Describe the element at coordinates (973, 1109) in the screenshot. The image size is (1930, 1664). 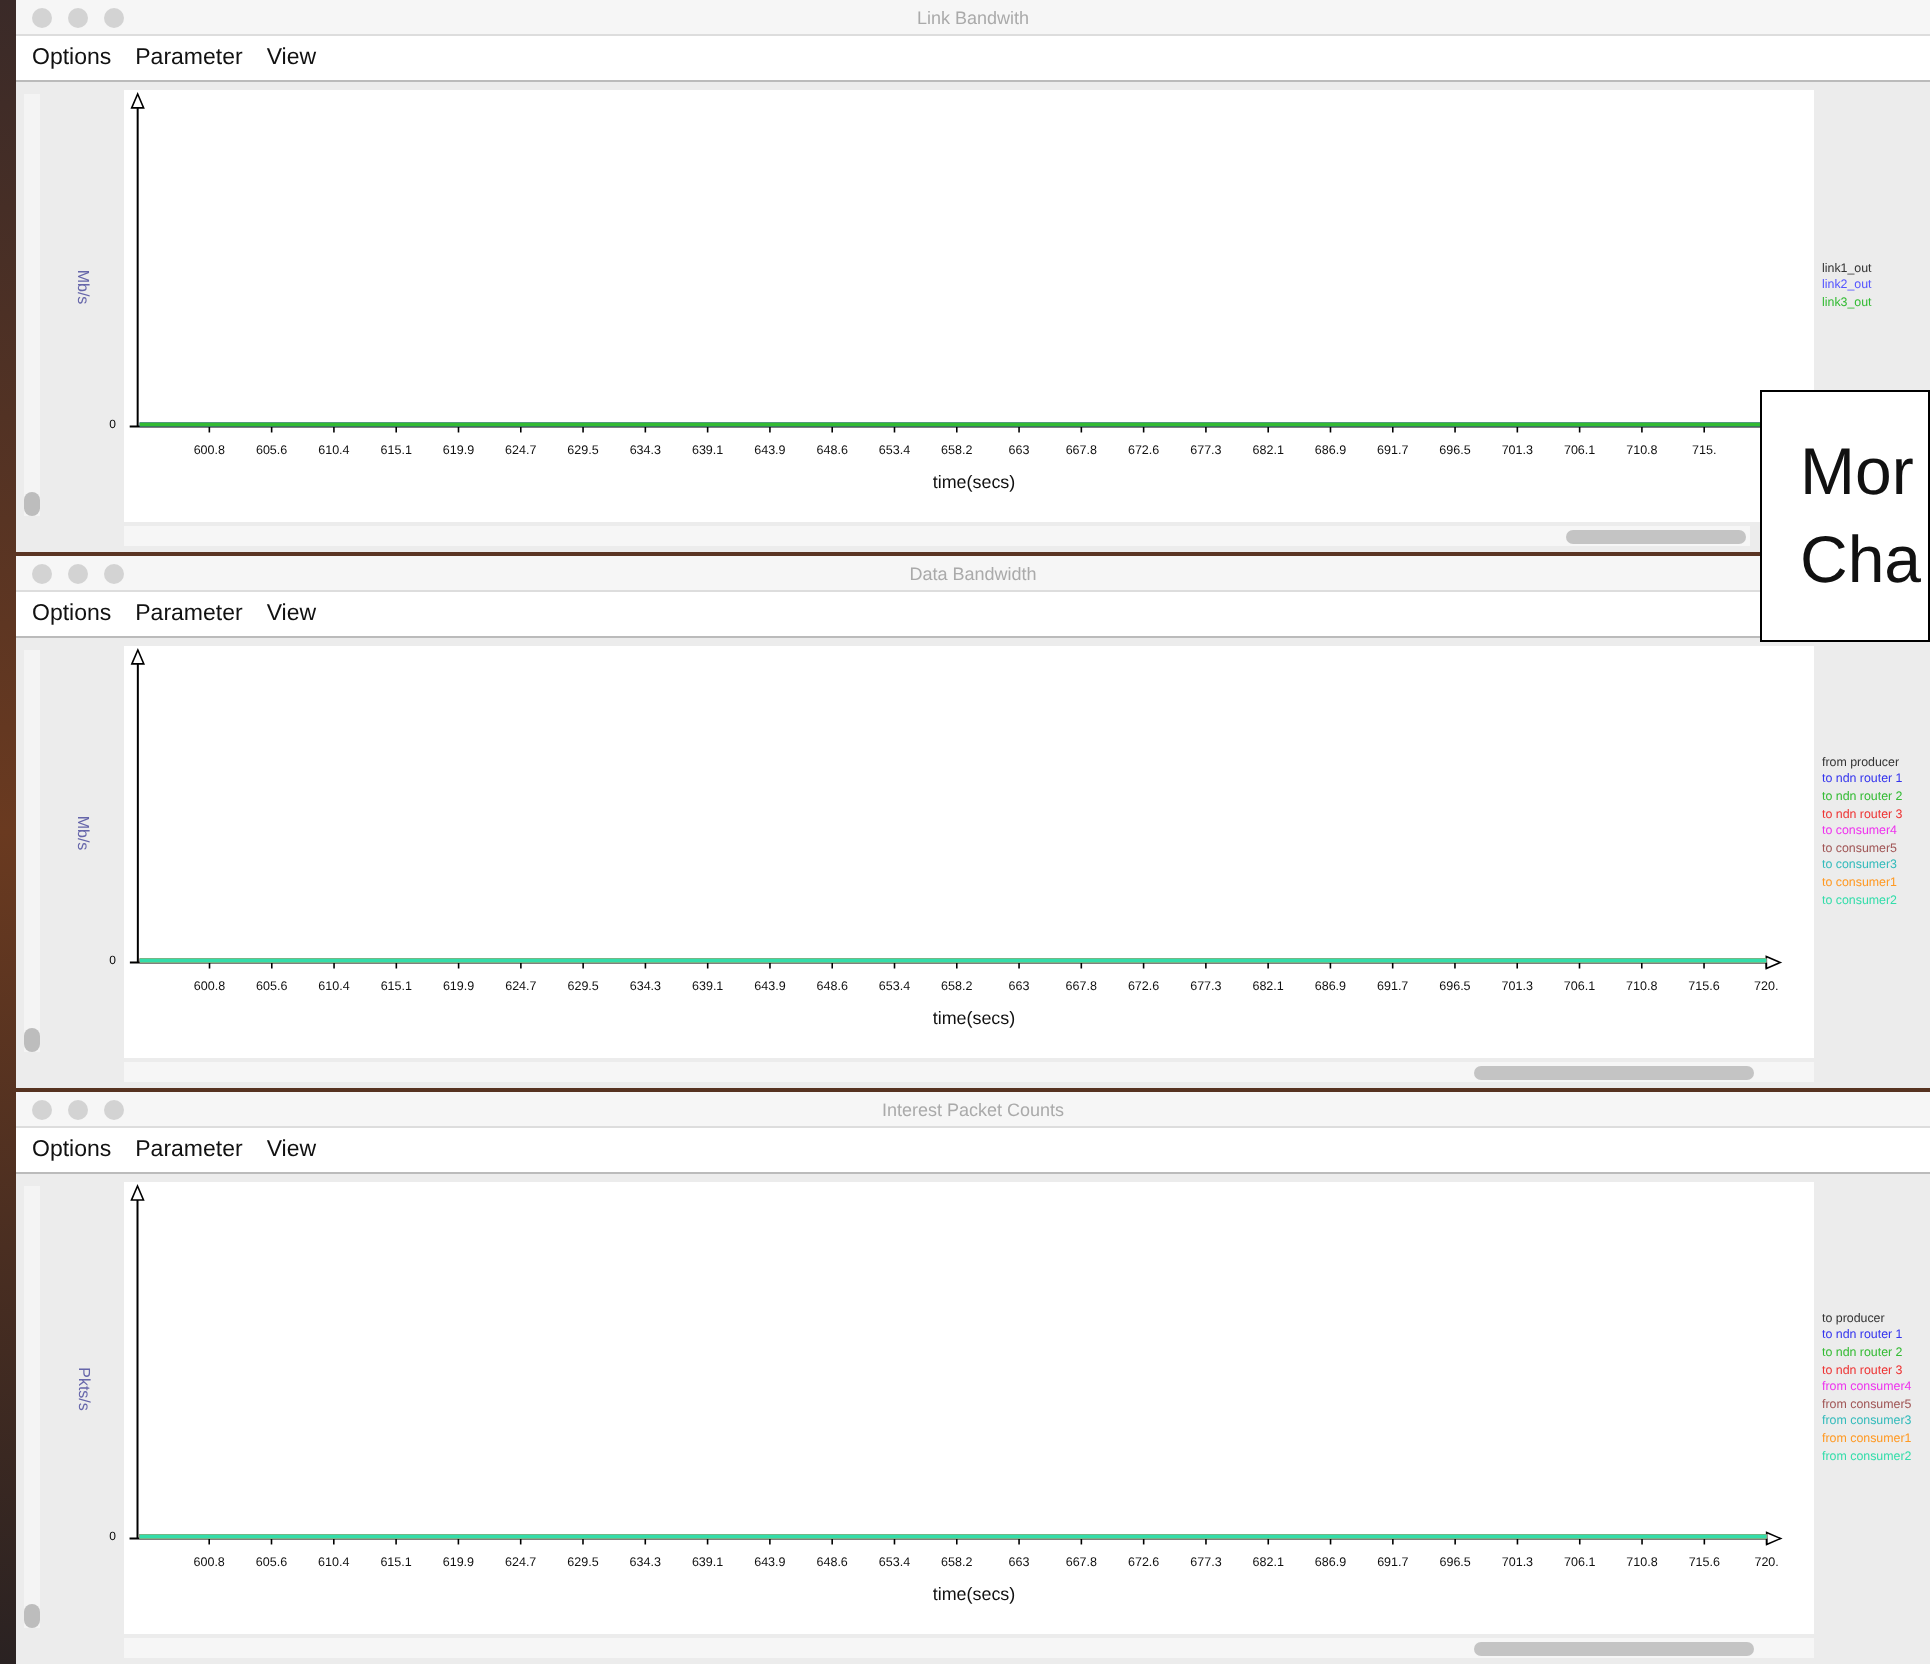
I see `window-title: Interest Packet Counts` at that location.